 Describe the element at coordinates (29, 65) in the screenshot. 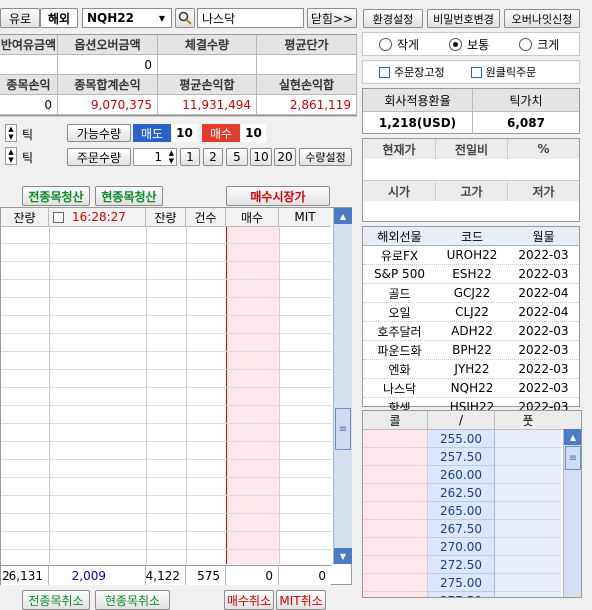

I see `summary-value` at that location.